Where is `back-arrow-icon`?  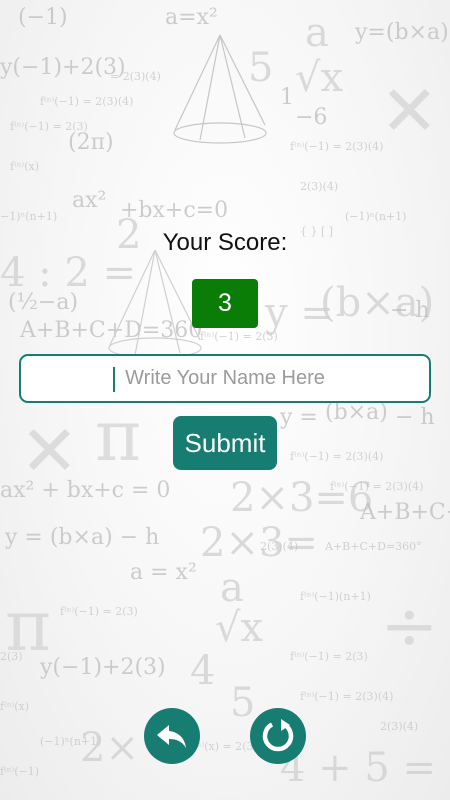
back-arrow-icon is located at coordinates (171, 736).